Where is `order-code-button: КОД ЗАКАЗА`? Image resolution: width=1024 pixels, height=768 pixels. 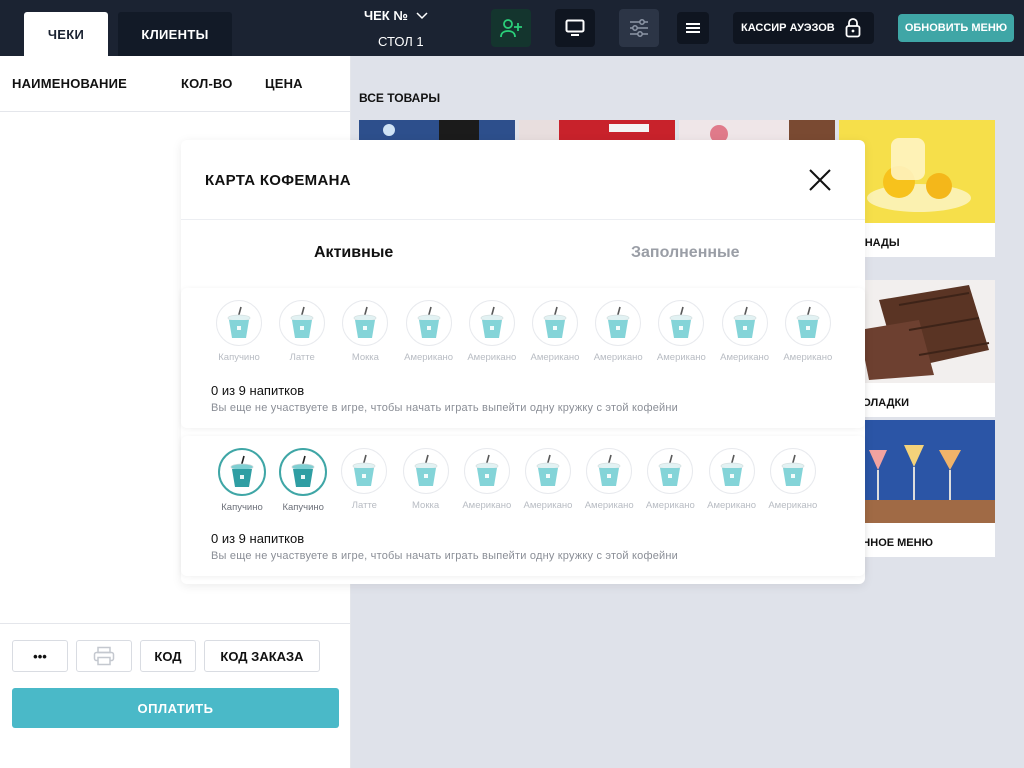 order-code-button: КОД ЗАКАЗА is located at coordinates (262, 656).